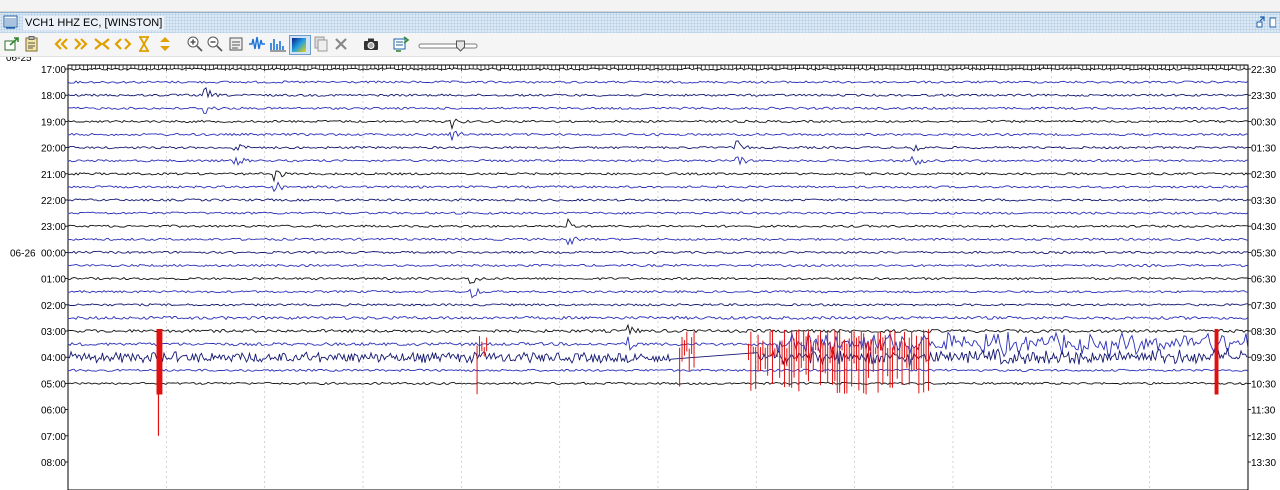 The image size is (1280, 490). I want to click on scroll-forward-icon, so click(81, 44).